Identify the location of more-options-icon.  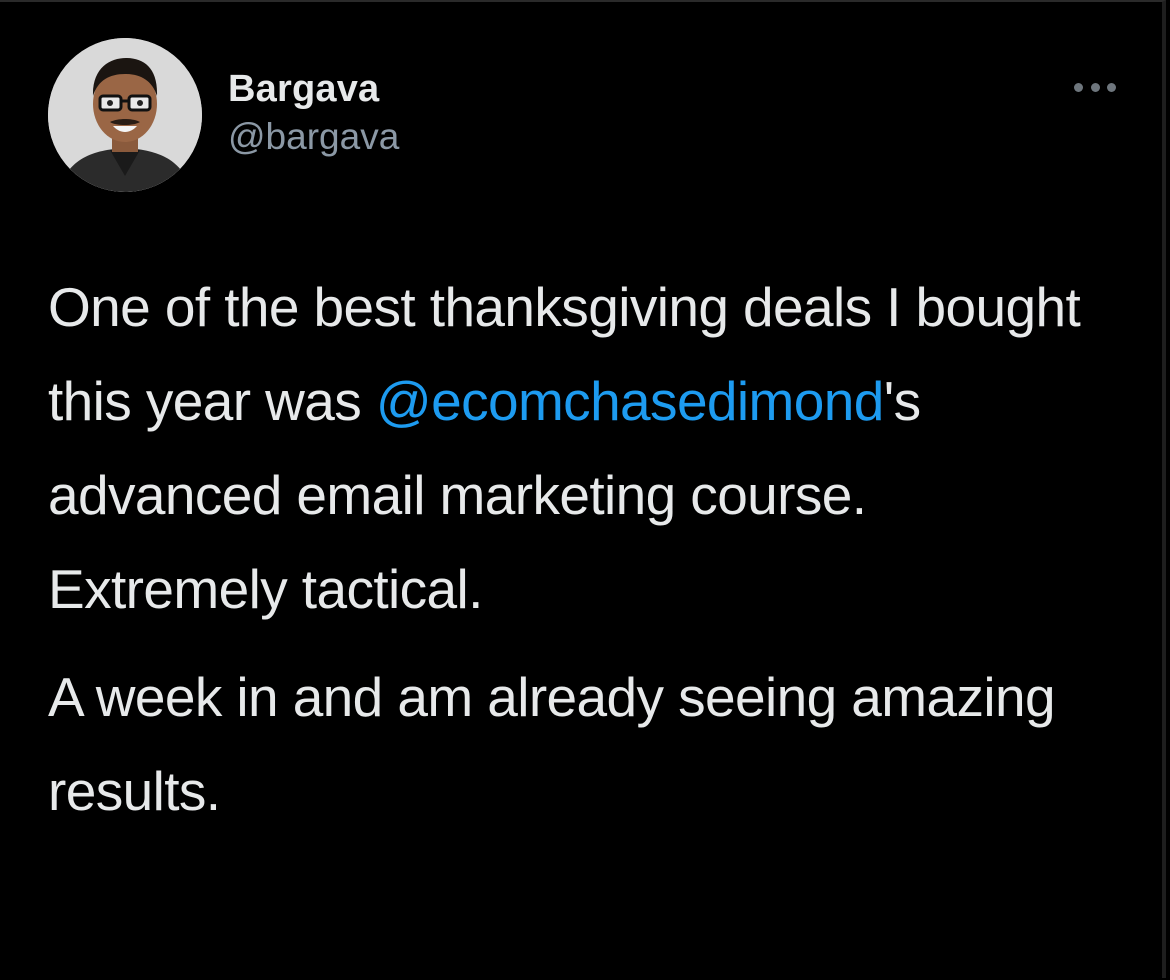
(1095, 87).